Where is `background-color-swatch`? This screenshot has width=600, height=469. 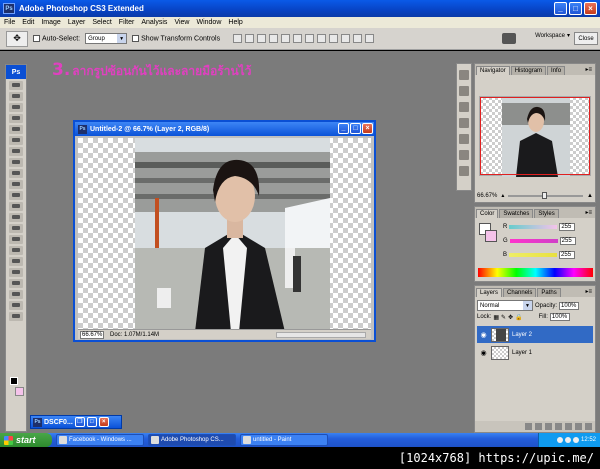 background-color-swatch is located at coordinates (19, 391).